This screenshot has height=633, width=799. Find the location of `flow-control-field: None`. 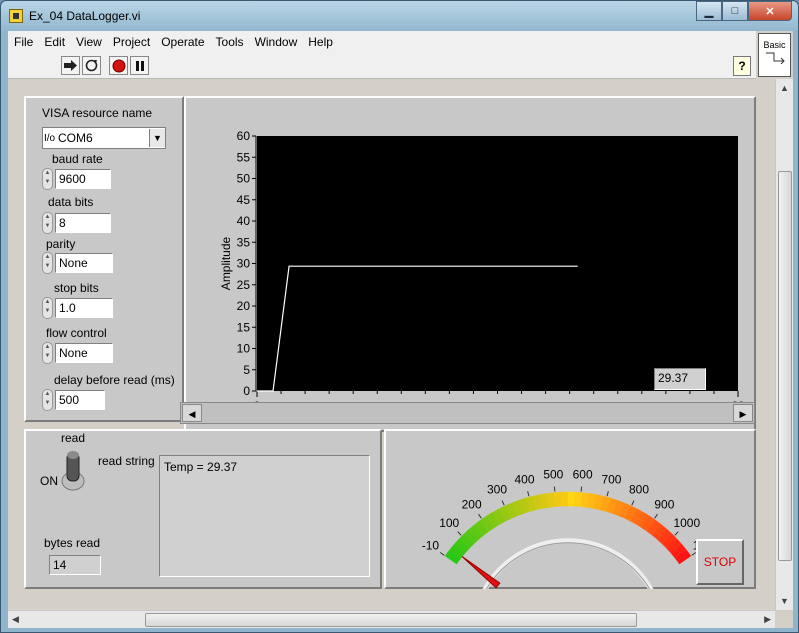

flow-control-field: None is located at coordinates (84, 353).